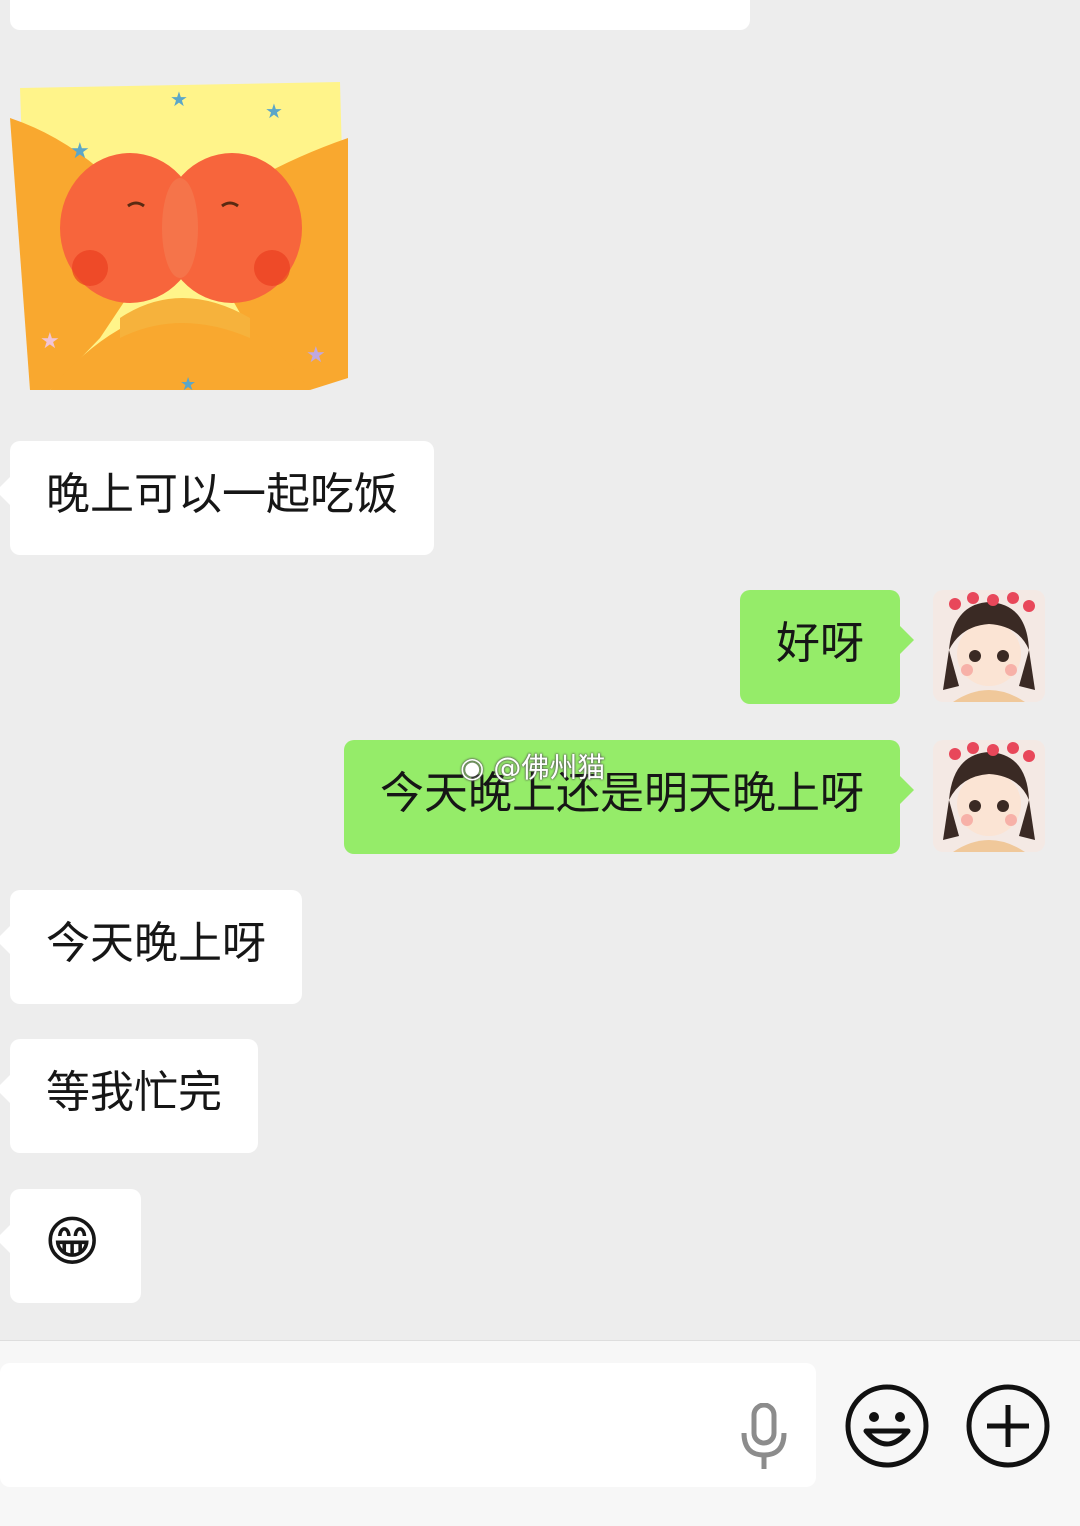  I want to click on outgoing-message-bubble: 今天晚上还是明天晚上呀, so click(629, 797).